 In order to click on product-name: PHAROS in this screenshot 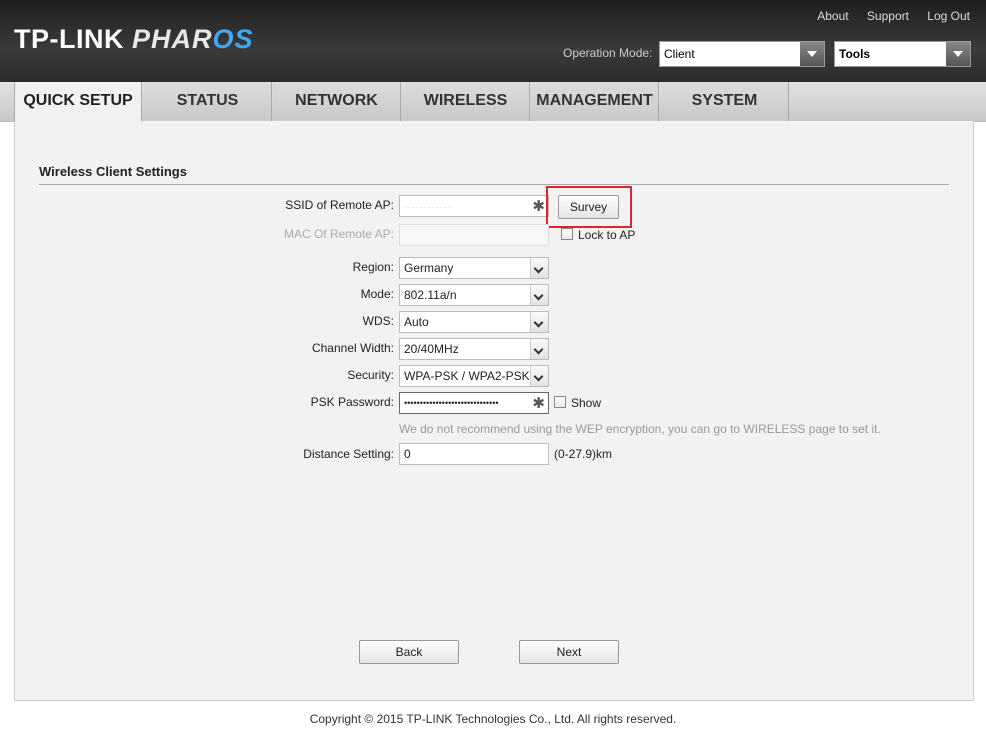, I will do `click(192, 39)`.